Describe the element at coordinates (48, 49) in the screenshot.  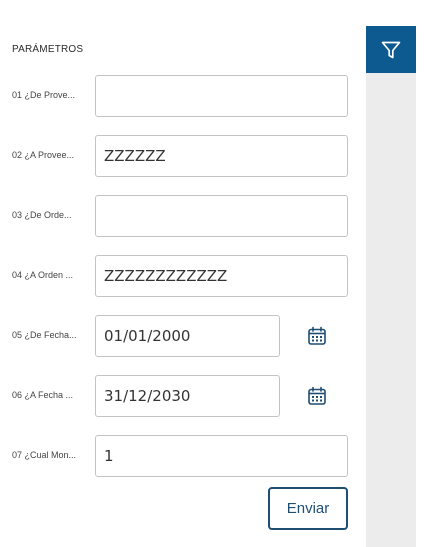
I see `section-title: PARÁMETROS` at that location.